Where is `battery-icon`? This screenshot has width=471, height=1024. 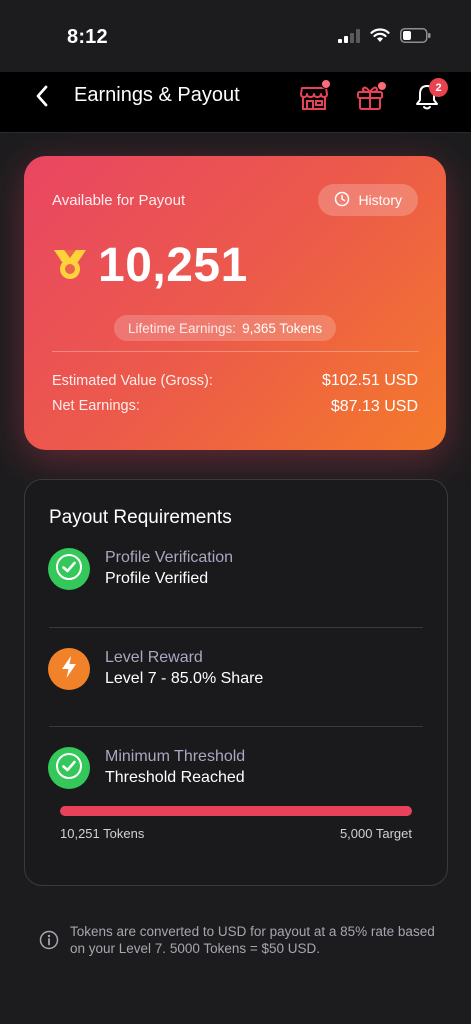 battery-icon is located at coordinates (415, 38).